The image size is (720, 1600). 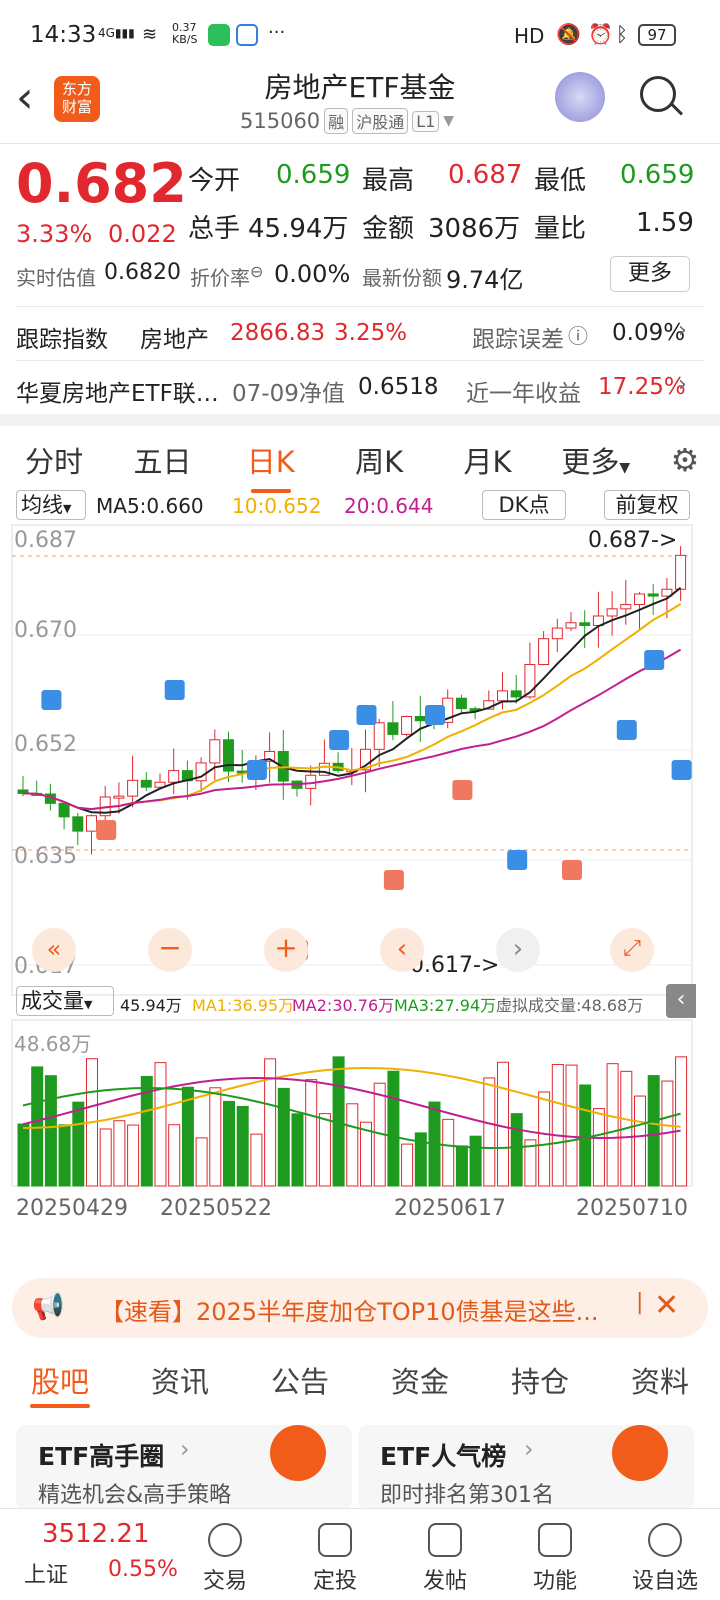 I want to click on trade-icon, so click(x=225, y=1540).